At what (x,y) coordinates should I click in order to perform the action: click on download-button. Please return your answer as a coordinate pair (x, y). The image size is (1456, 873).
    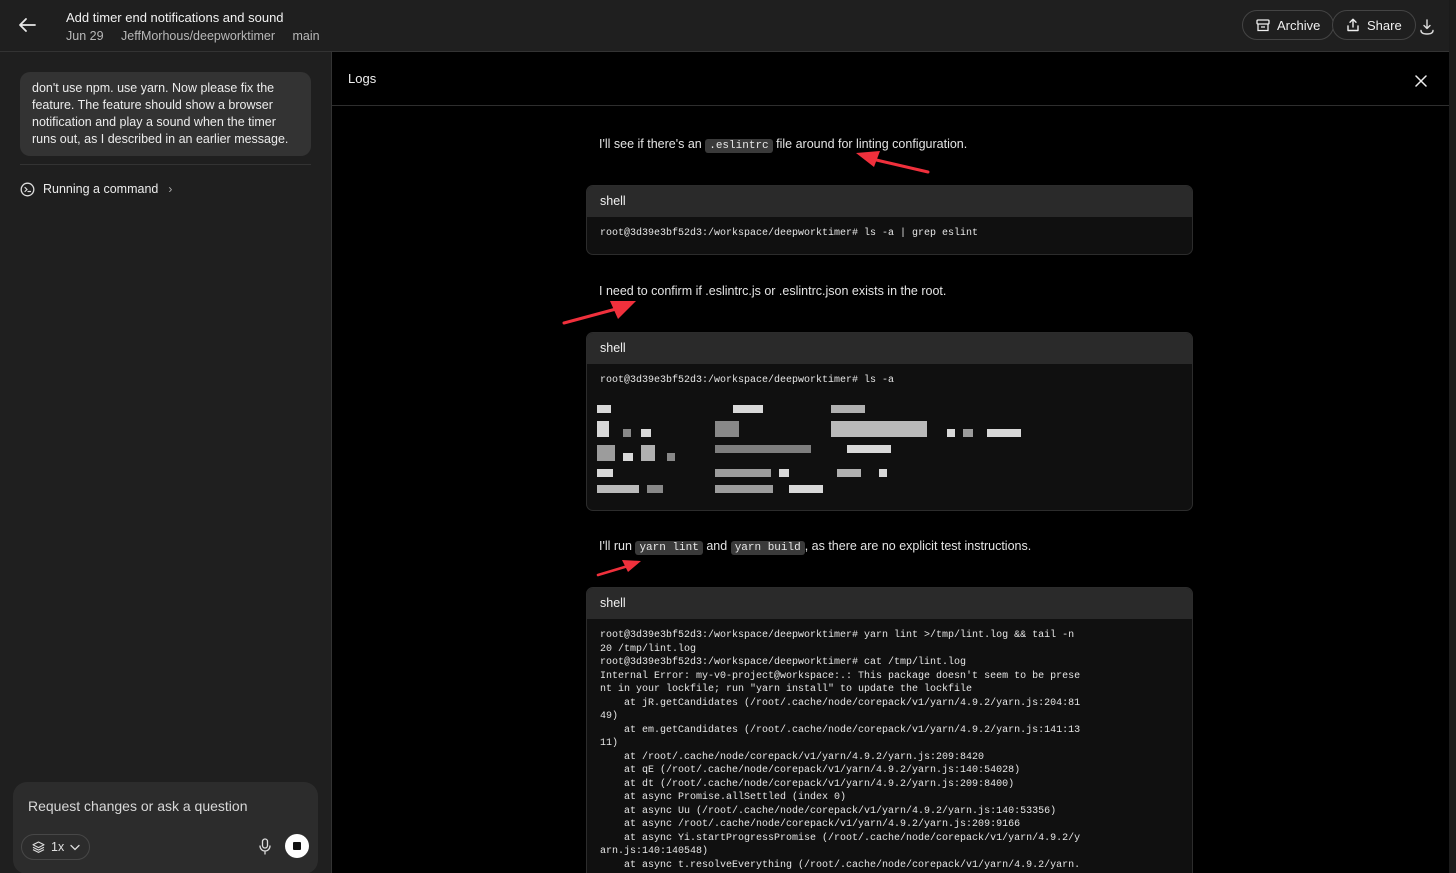
    Looking at the image, I should click on (1427, 27).